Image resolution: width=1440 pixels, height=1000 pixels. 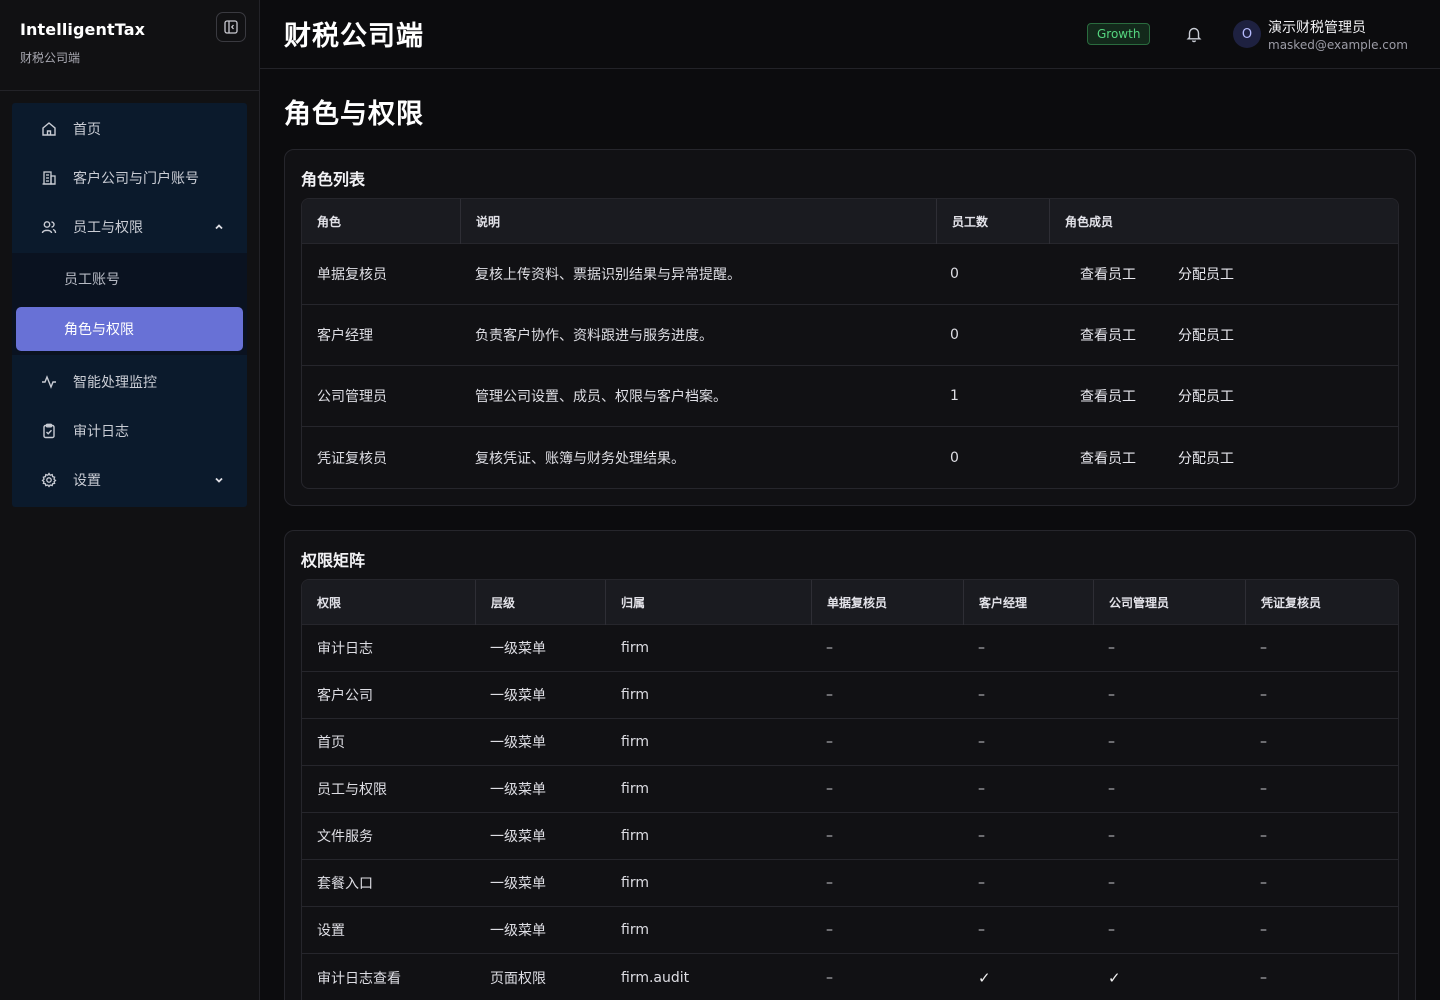 What do you see at coordinates (608, 275) in the screenshot?
I see `role-description: 复核上传资料、票据识别结果与异常提醒。` at bounding box center [608, 275].